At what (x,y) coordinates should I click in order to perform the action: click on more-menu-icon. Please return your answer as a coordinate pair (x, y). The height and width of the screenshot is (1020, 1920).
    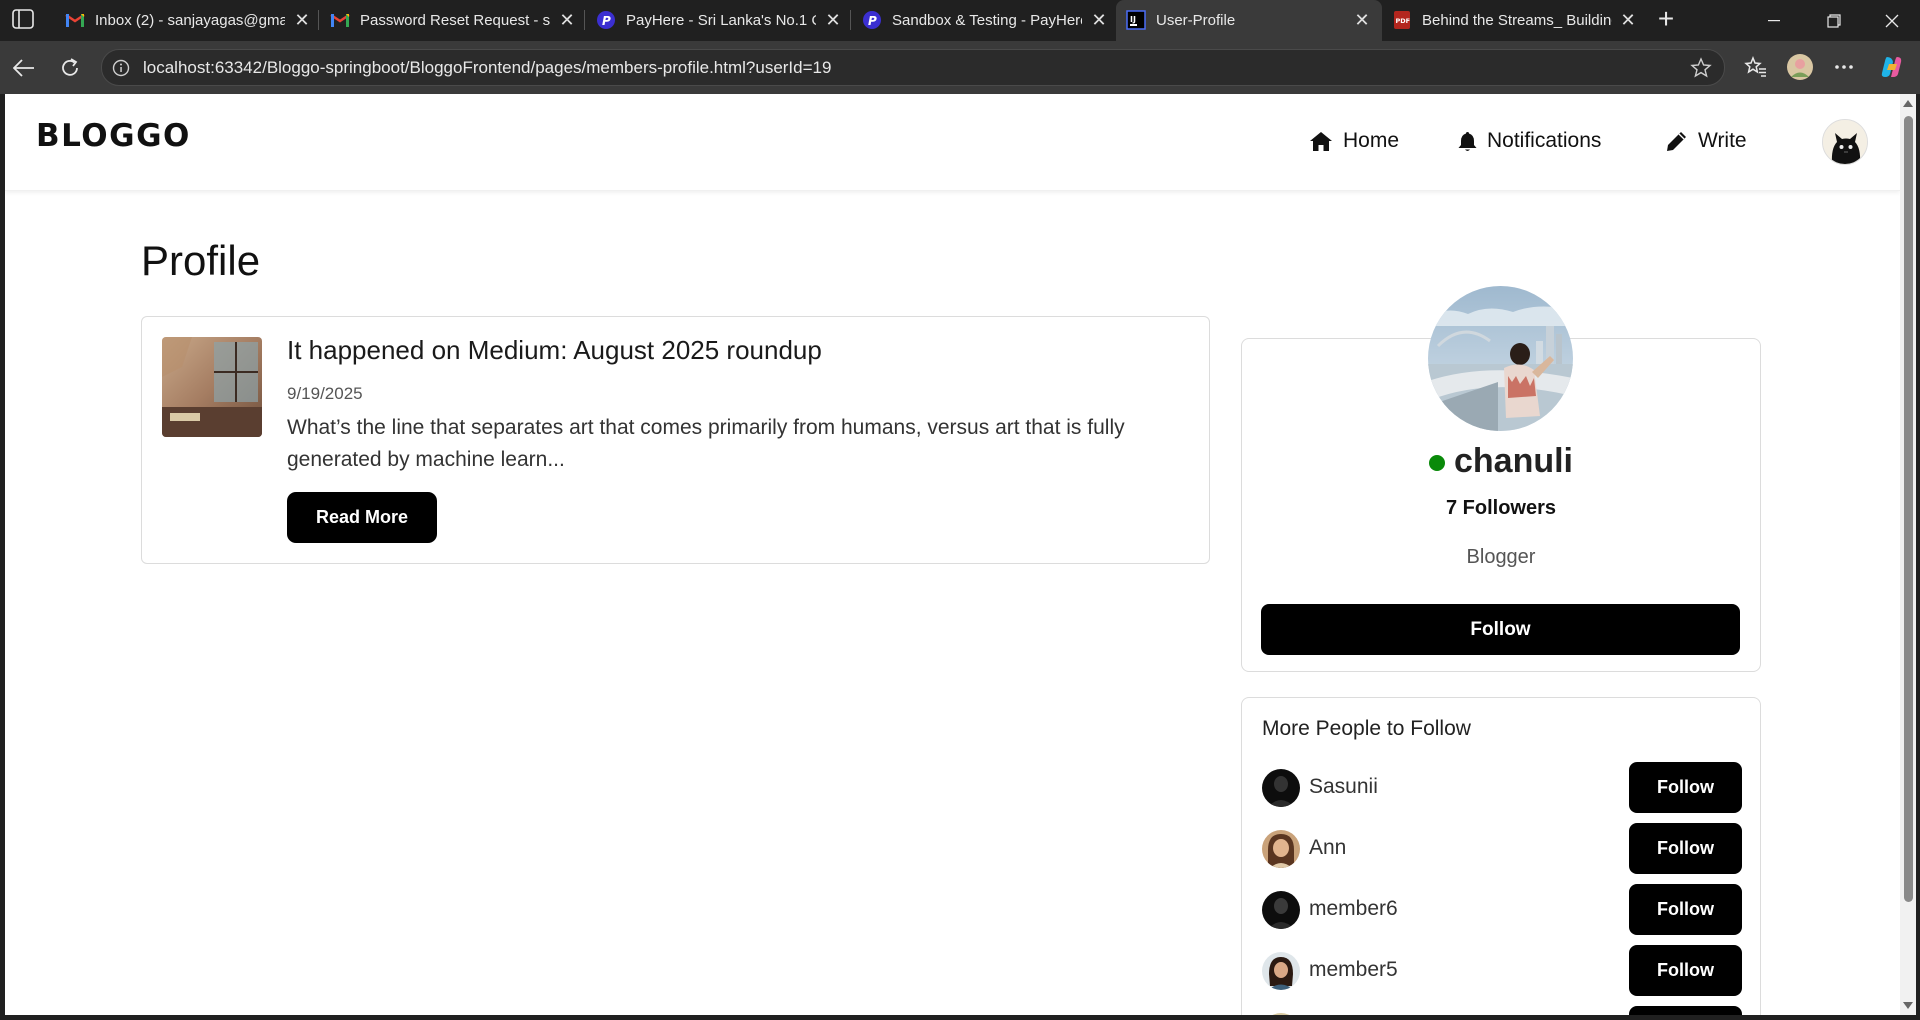
    Looking at the image, I should click on (1844, 67).